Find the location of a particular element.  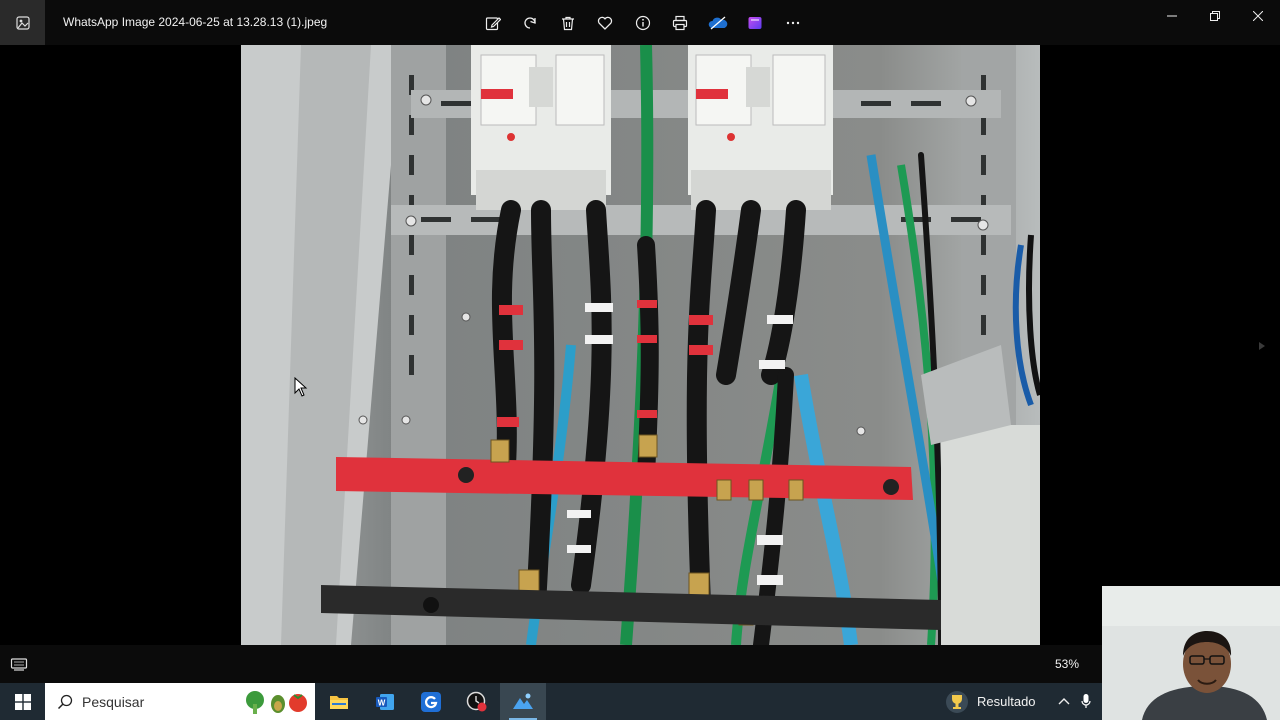

webcam-overlay is located at coordinates (1191, 653).